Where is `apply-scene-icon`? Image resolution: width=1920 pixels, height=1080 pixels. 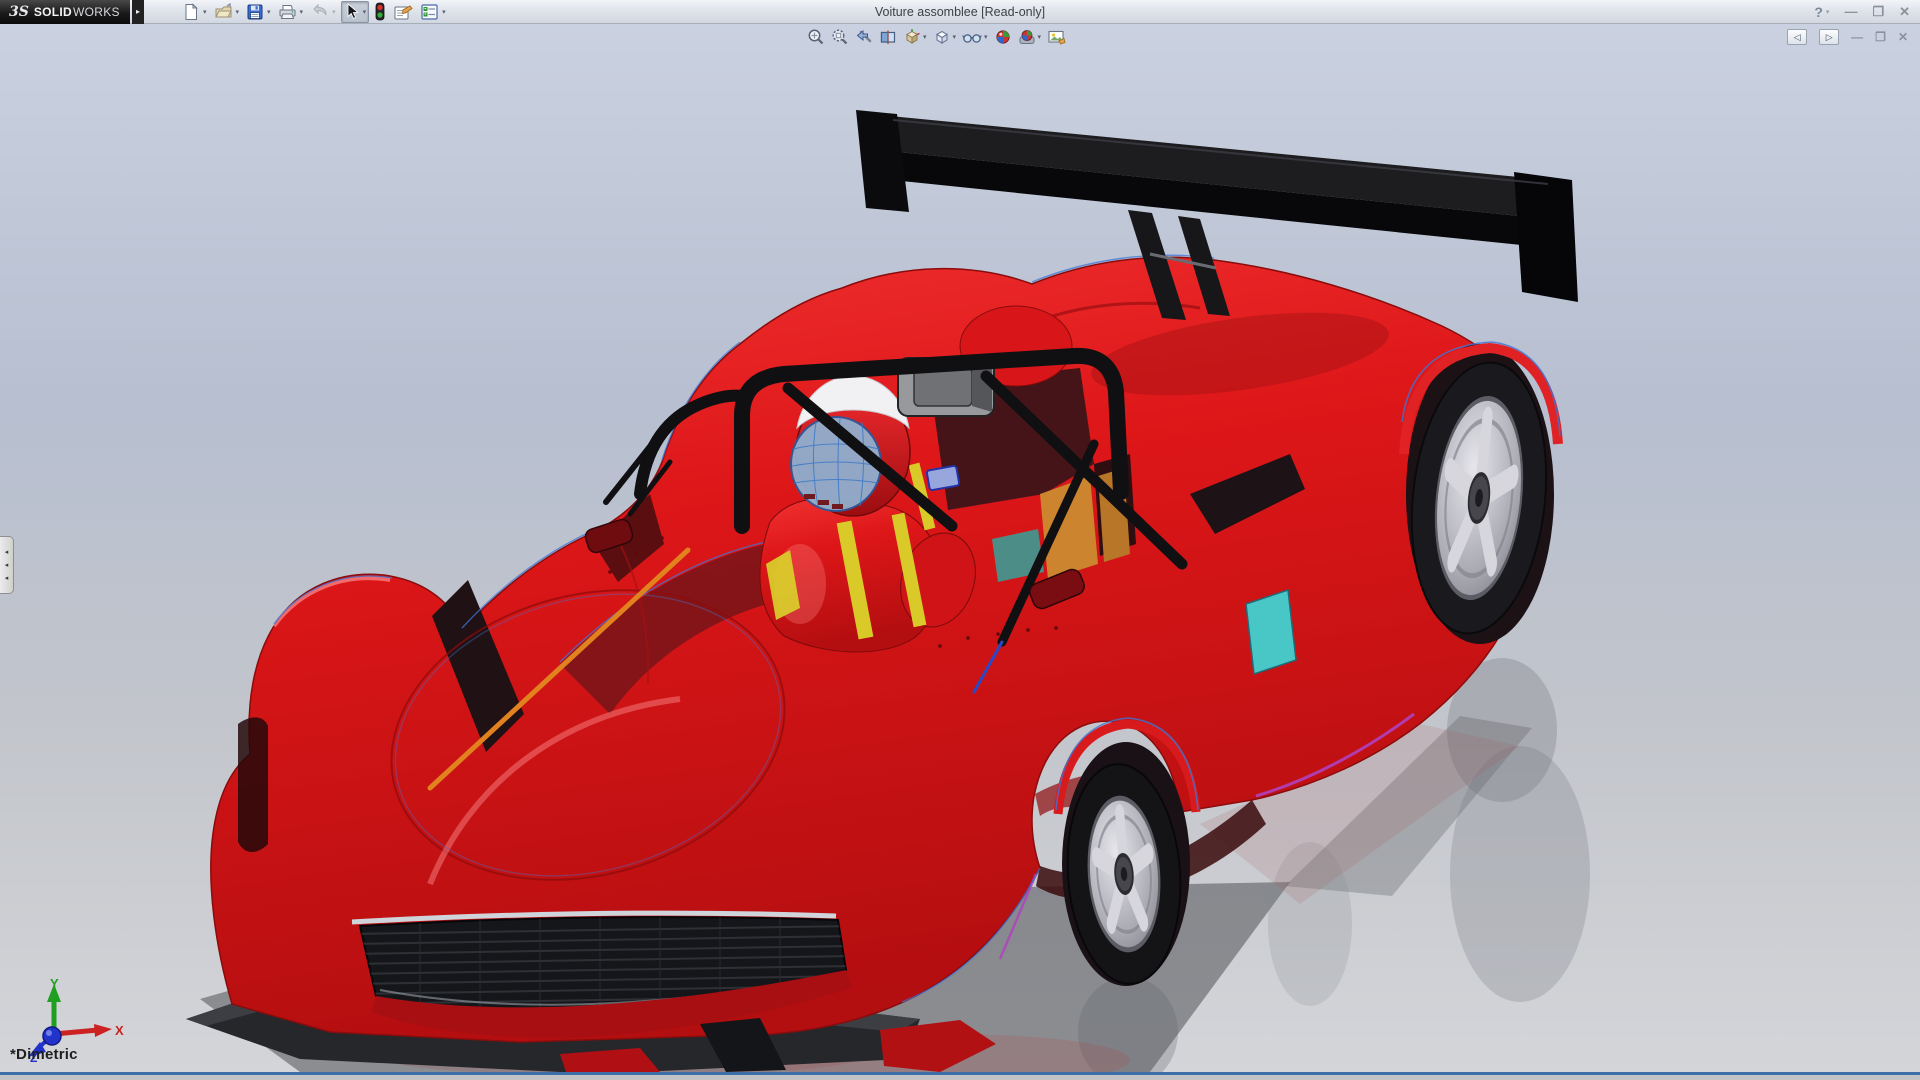 apply-scene-icon is located at coordinates (1027, 37).